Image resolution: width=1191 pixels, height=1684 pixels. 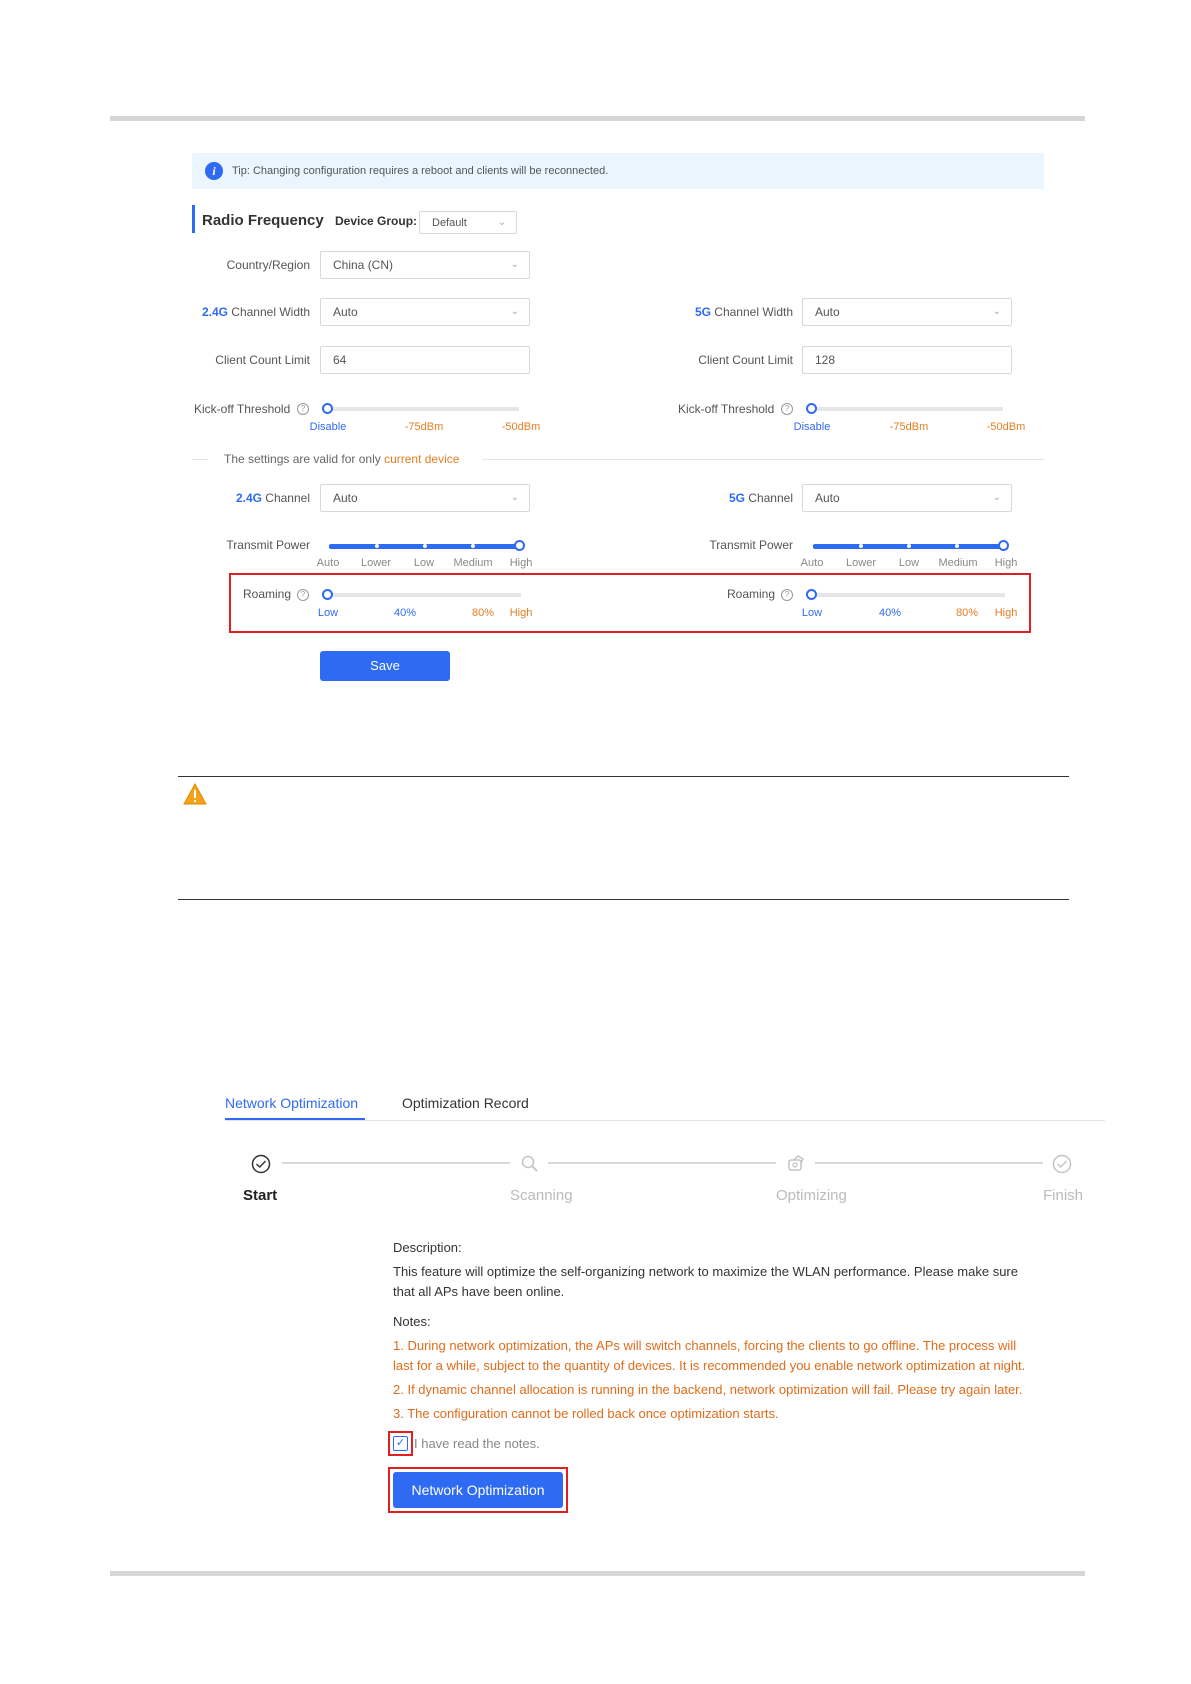 What do you see at coordinates (1063, 1195) in the screenshot?
I see `step-finish-label: Finish` at bounding box center [1063, 1195].